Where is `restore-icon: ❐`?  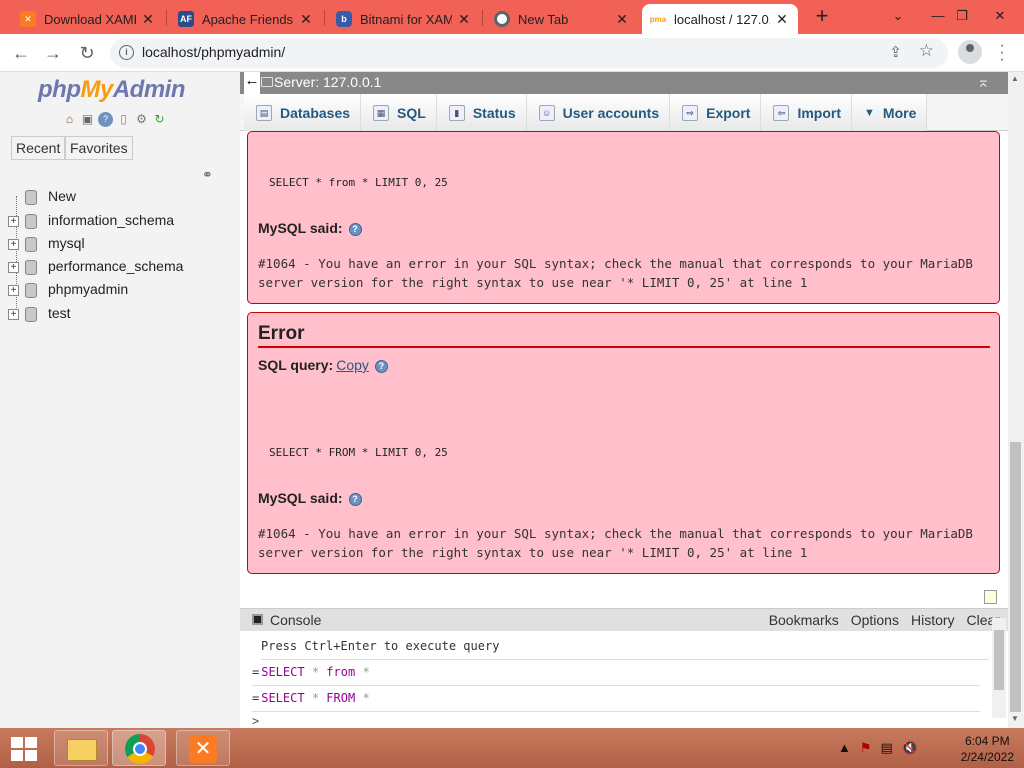
restore-icon: ❐ is located at coordinates (962, 16).